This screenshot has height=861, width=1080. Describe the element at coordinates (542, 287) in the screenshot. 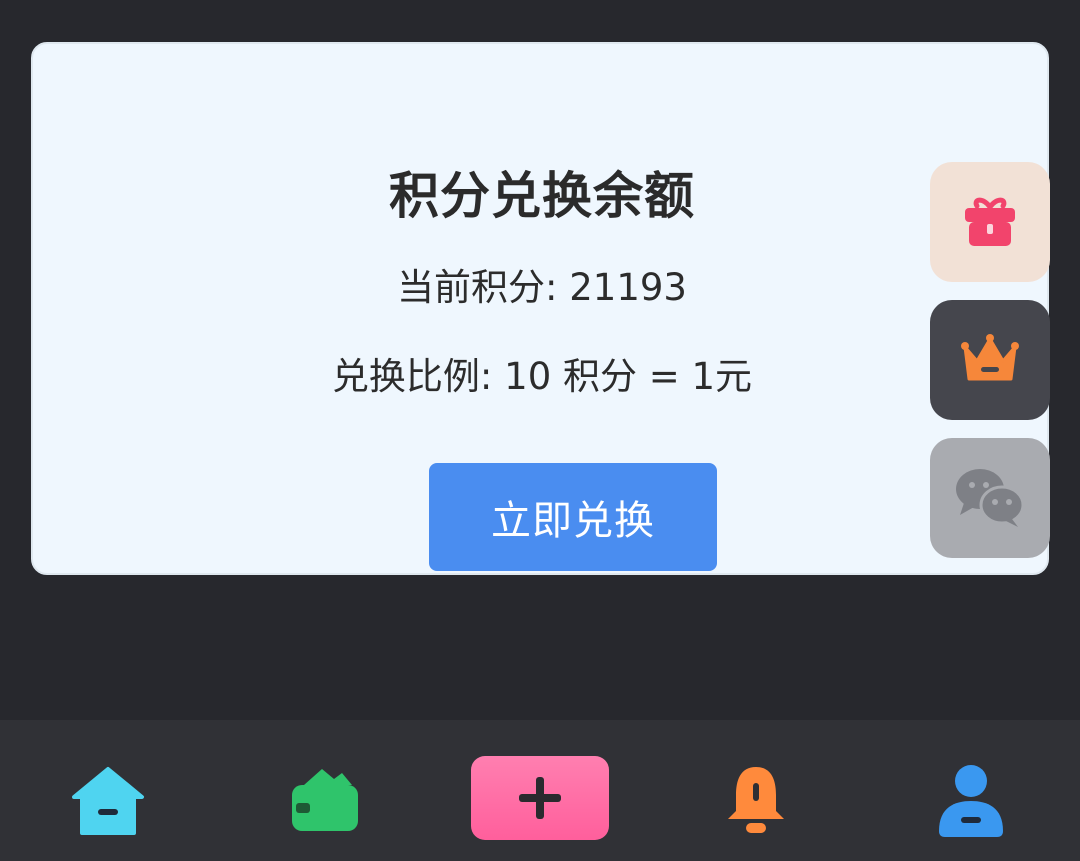

I see `current-points: 当前积分: 21193` at that location.